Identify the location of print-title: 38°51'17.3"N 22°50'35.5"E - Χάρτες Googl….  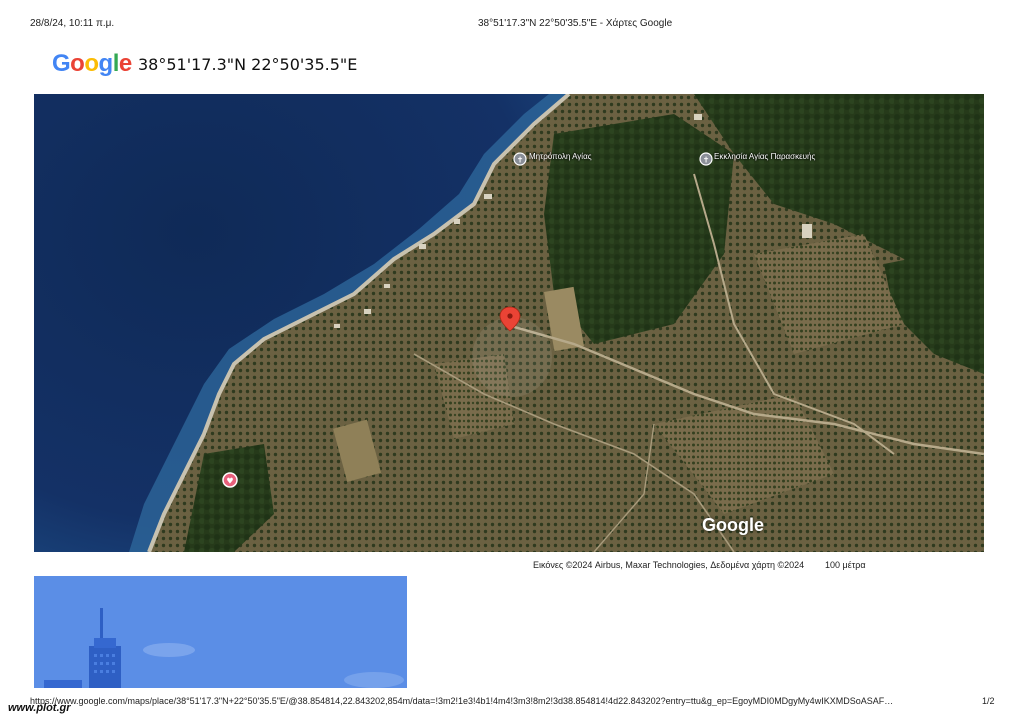
(575, 23).